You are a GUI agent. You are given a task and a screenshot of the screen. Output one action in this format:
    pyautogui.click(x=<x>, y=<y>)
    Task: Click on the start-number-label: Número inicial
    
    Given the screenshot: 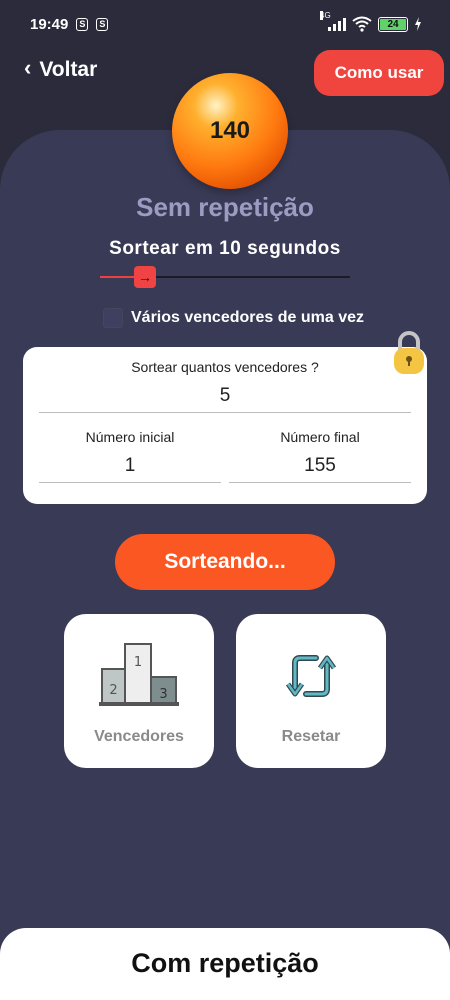 What is the action you would take?
    pyautogui.click(x=130, y=437)
    